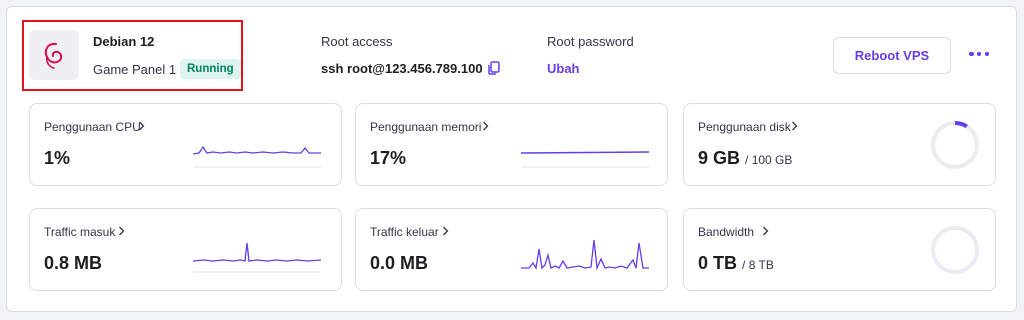 This screenshot has height=320, width=1024. I want to click on bandwidth-title: Bandwidth, so click(726, 232).